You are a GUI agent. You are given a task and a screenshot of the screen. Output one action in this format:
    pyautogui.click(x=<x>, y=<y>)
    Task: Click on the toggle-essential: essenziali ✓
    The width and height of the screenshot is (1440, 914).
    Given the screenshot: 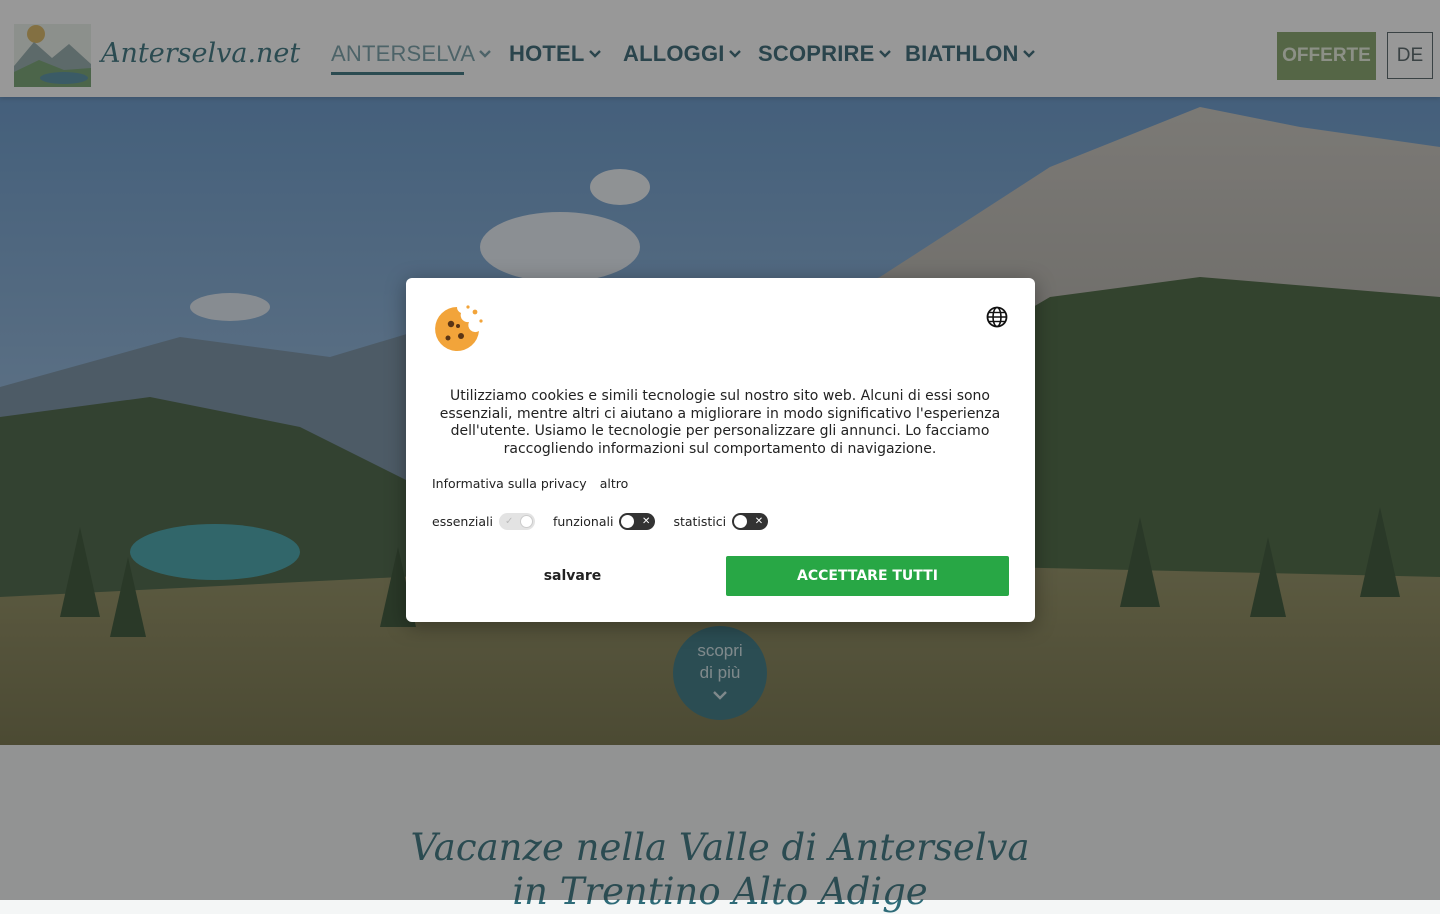 What is the action you would take?
    pyautogui.click(x=483, y=521)
    